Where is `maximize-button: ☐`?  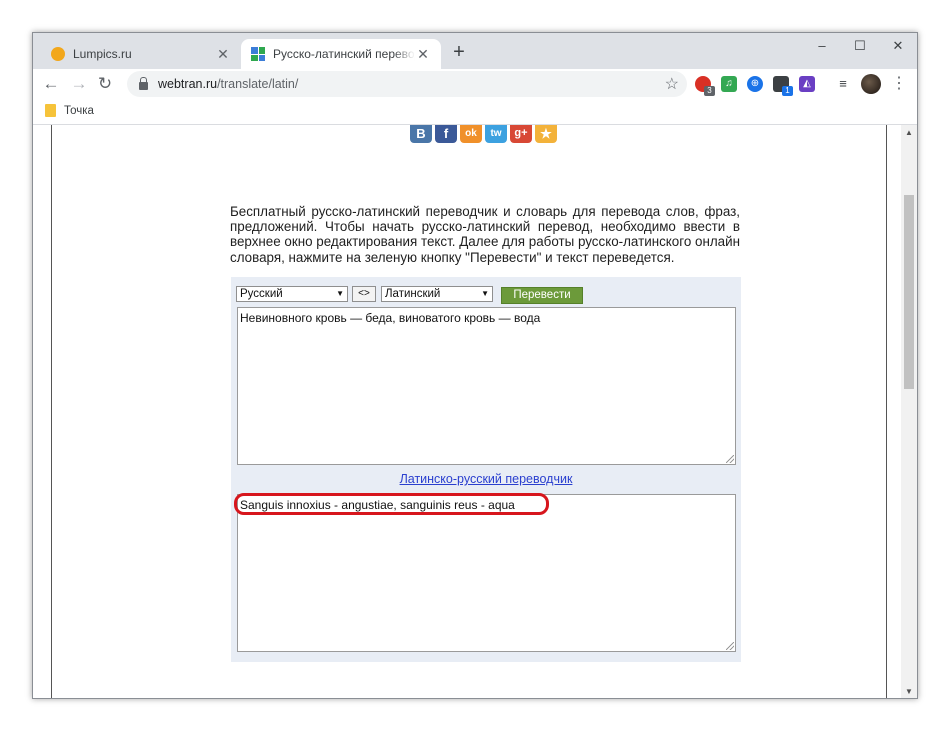 maximize-button: ☐ is located at coordinates (860, 47).